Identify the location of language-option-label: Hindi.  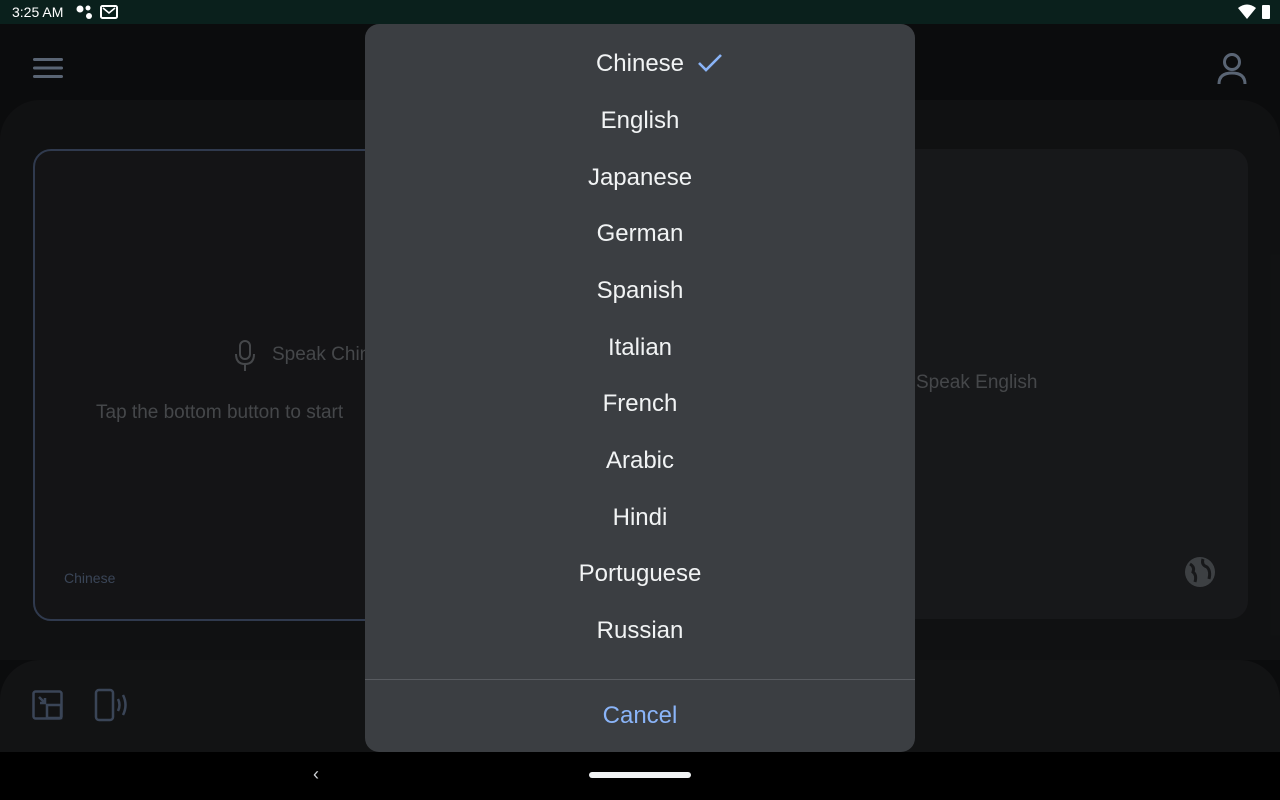
(640, 517).